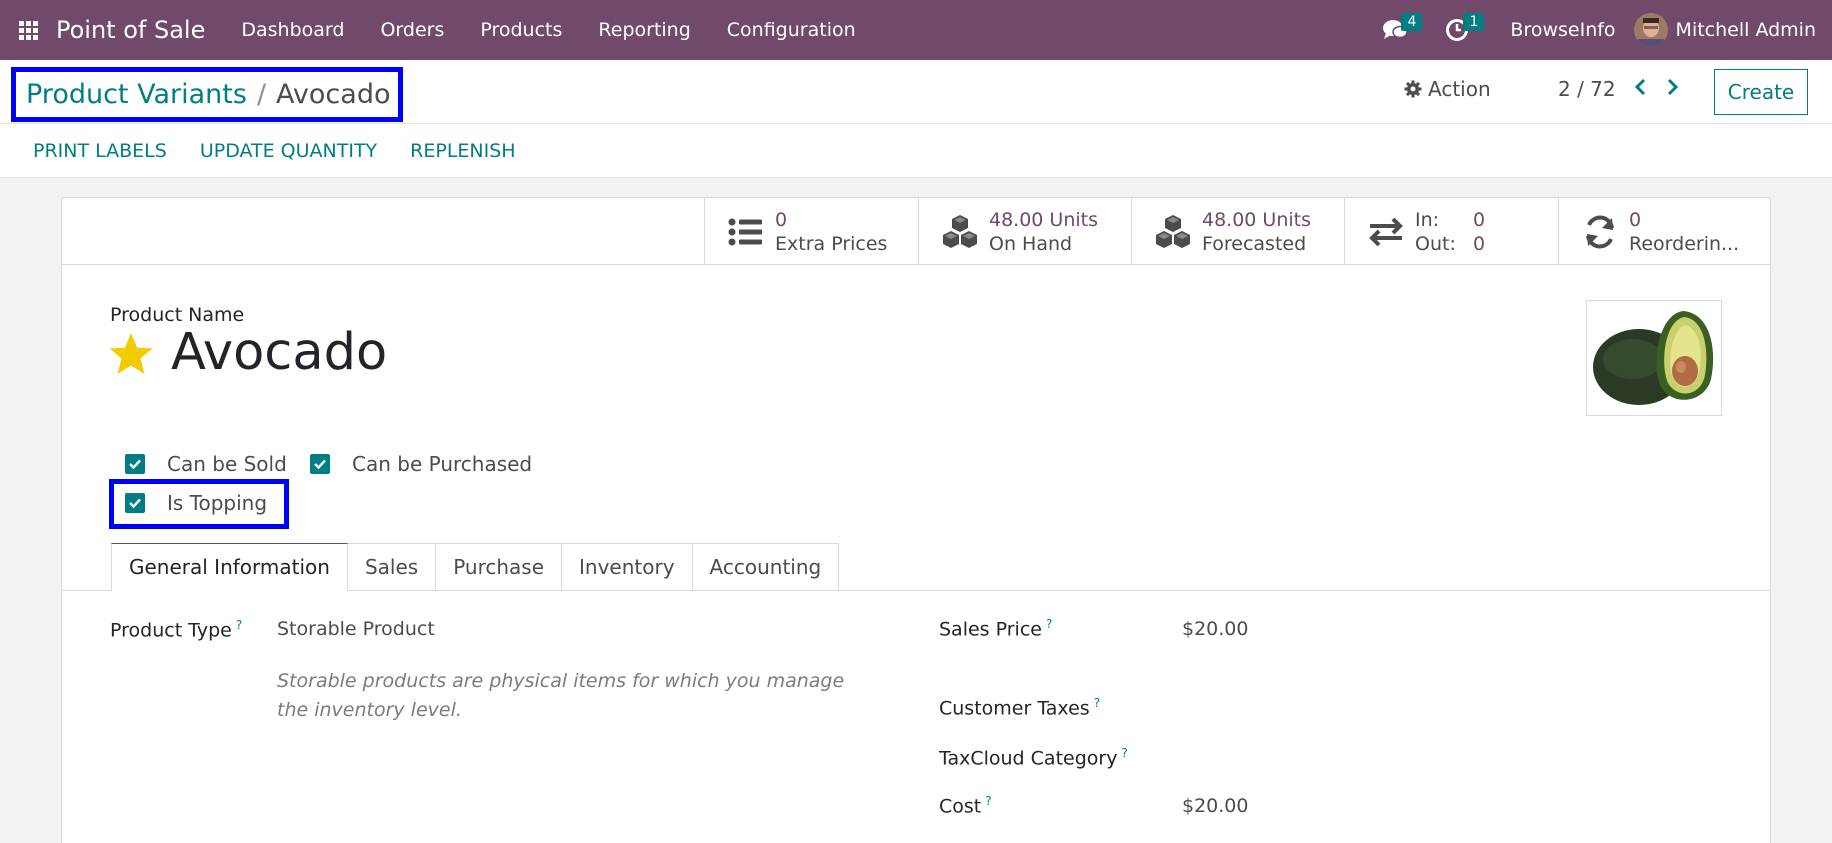 The height and width of the screenshot is (843, 1832). I want to click on forecasted-button: 48.00 Units Forecasted, so click(1237, 231).